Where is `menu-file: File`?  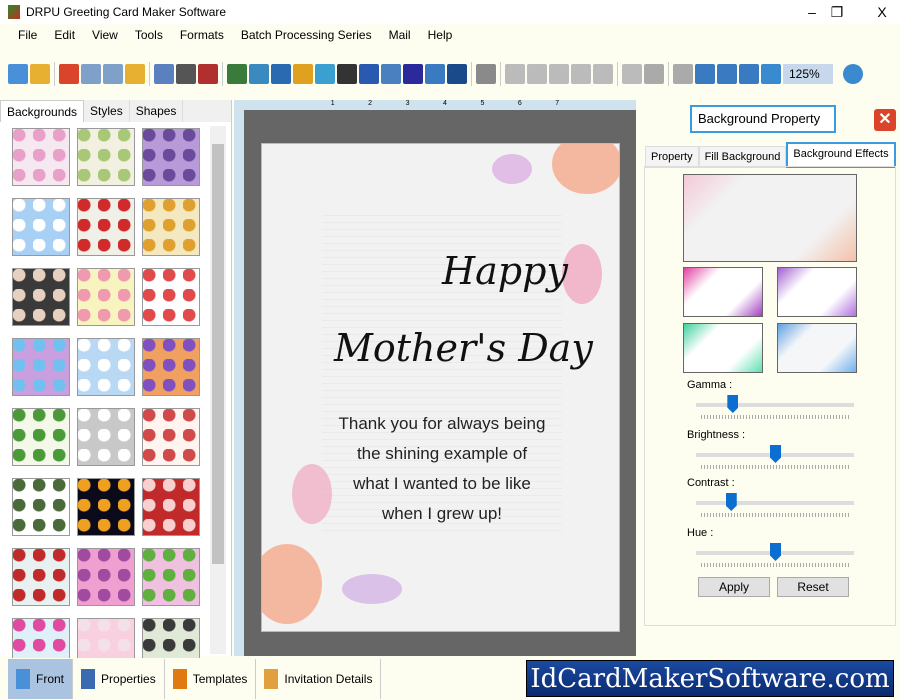 menu-file: File is located at coordinates (27, 35).